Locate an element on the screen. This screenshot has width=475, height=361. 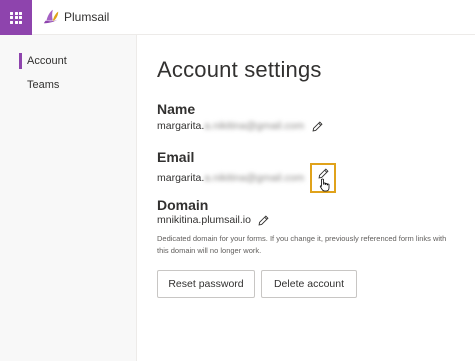
sidebar-item-teams: Teams is located at coordinates (68, 85).